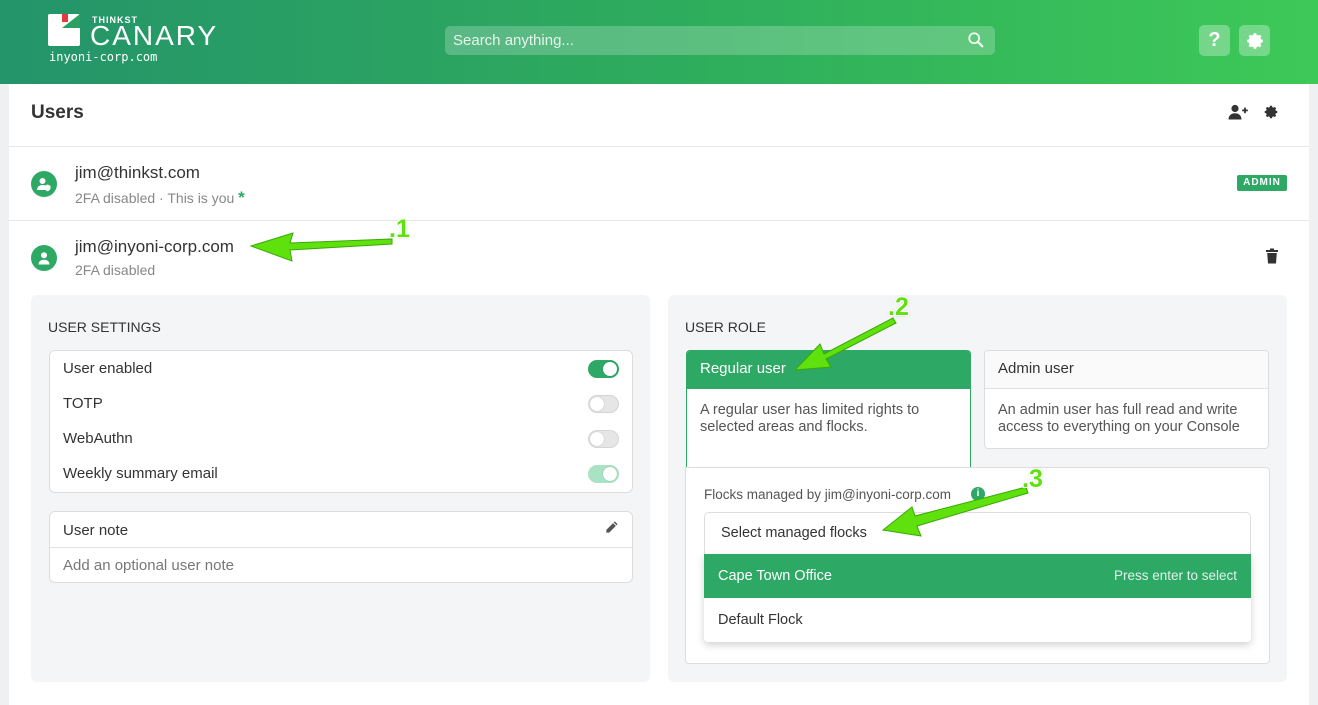  I want to click on pencil-icon, so click(611, 527).